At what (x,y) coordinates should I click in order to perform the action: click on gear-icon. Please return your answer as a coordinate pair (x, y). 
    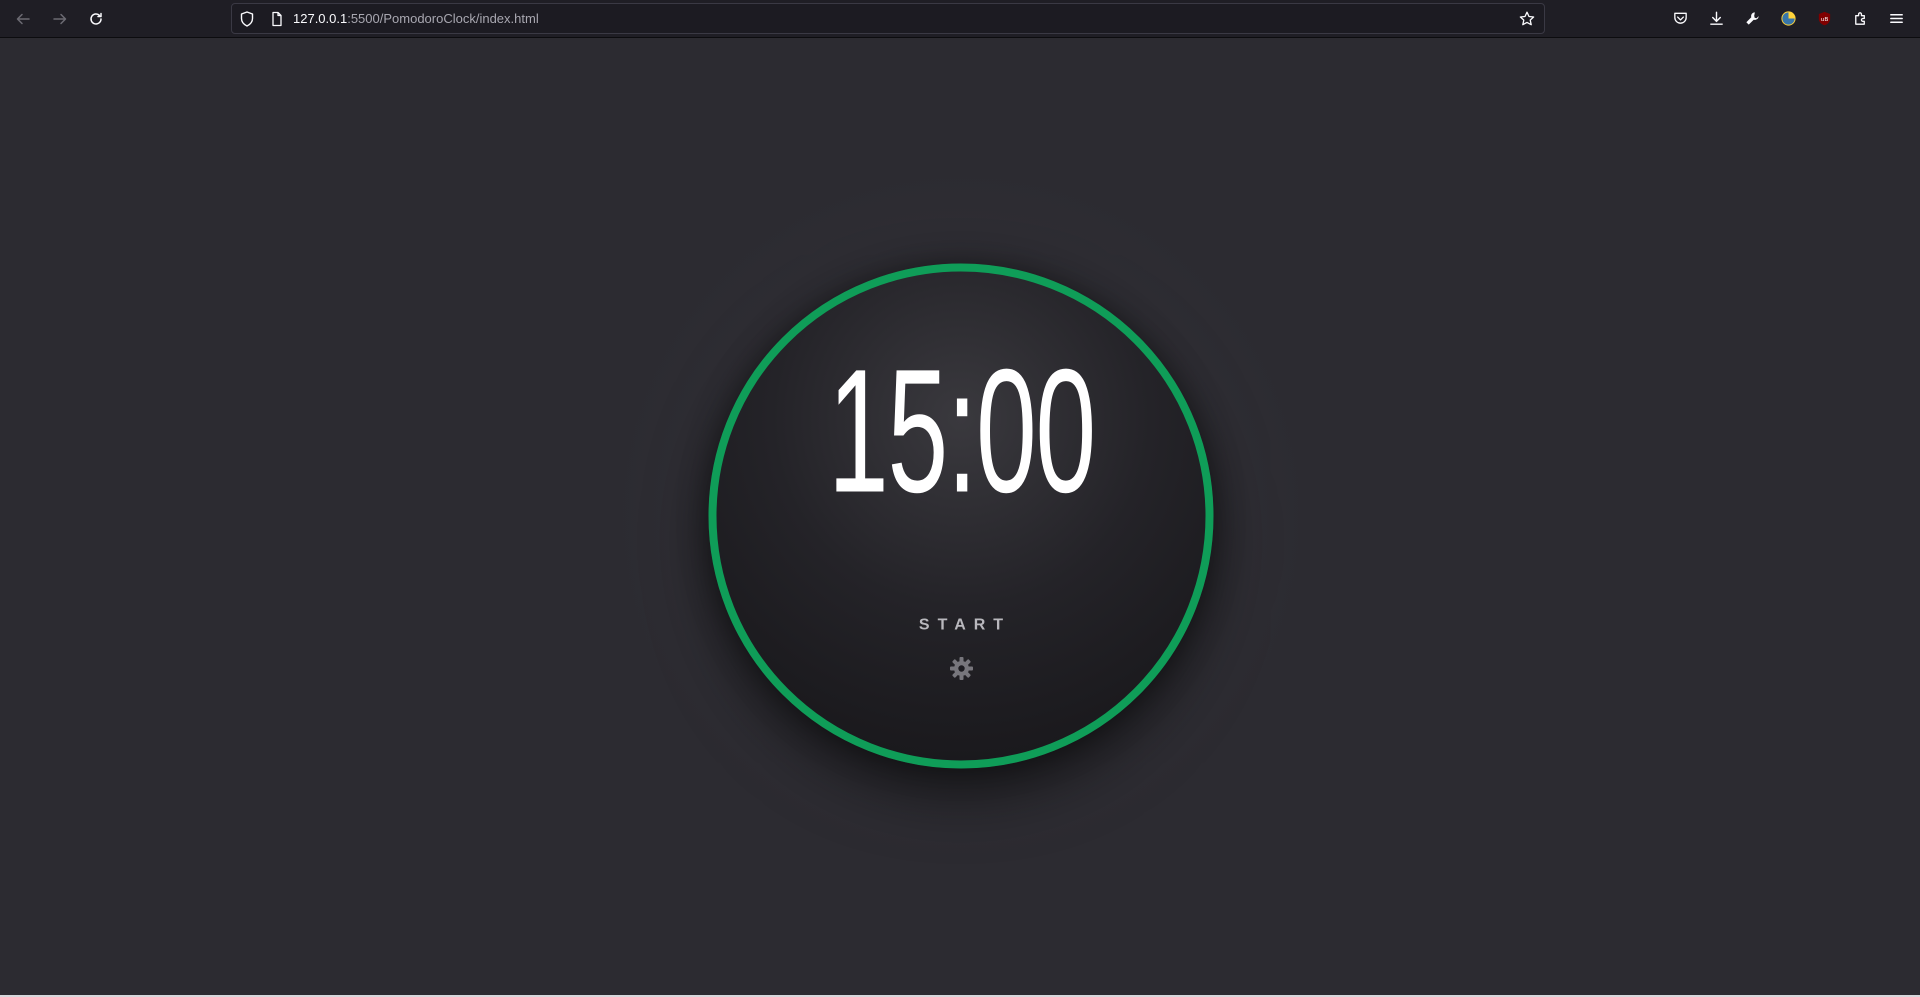
    Looking at the image, I should click on (961, 669).